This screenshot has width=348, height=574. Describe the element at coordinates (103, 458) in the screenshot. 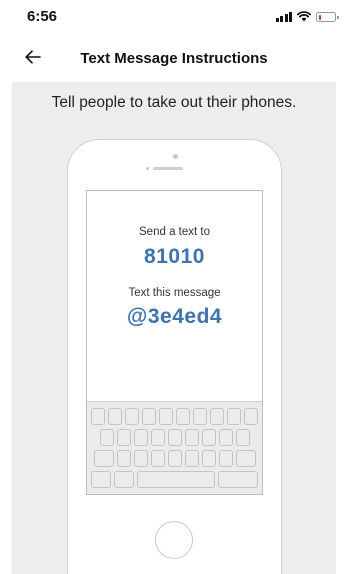

I see `shift-key` at that location.